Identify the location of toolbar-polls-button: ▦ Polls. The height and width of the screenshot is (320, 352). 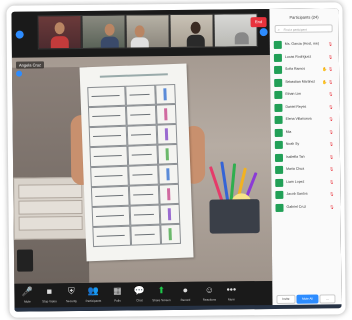
(117, 297).